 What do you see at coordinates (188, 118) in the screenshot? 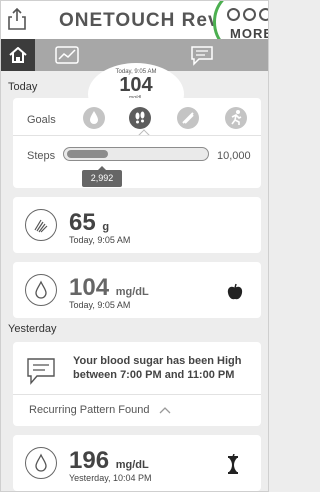
I see `food-icon` at bounding box center [188, 118].